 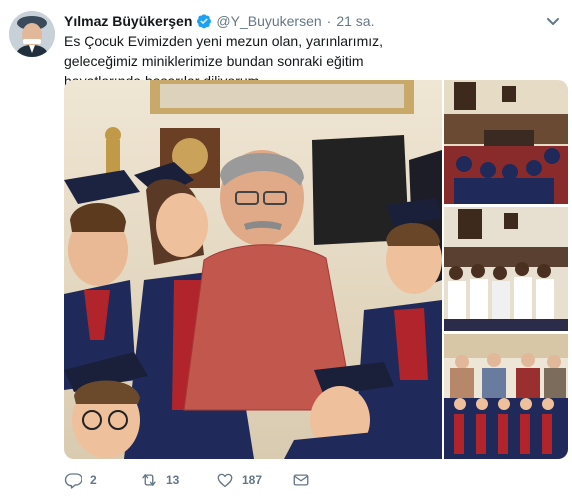 I want to click on retweet-button: 13, so click(x=178, y=480).